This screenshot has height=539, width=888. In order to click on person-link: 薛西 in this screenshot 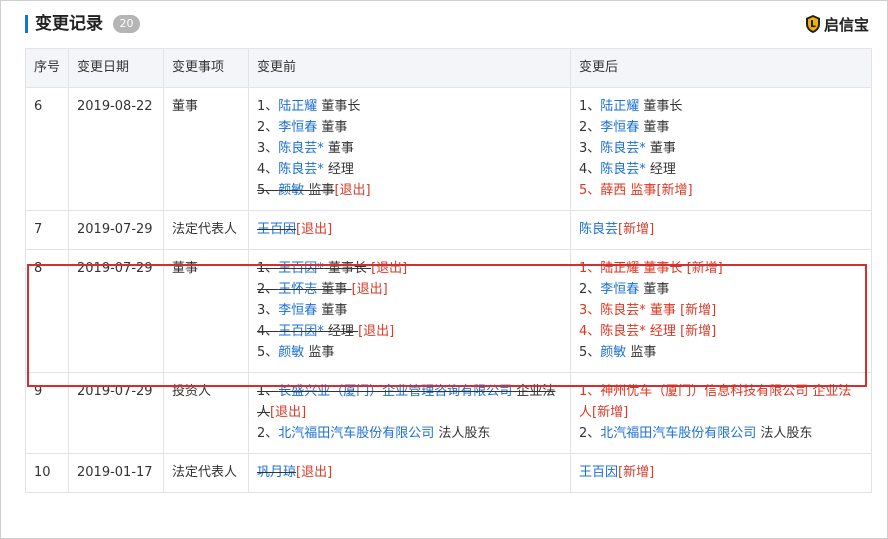, I will do `click(613, 190)`.